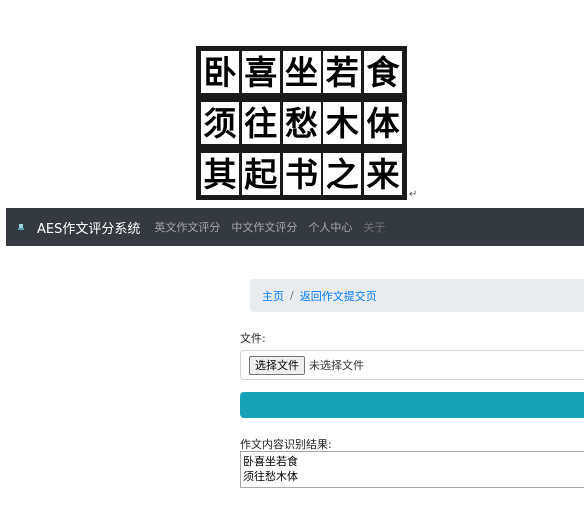 This screenshot has height=508, width=584. Describe the element at coordinates (260, 123) in the screenshot. I see `char-cell: 往` at that location.